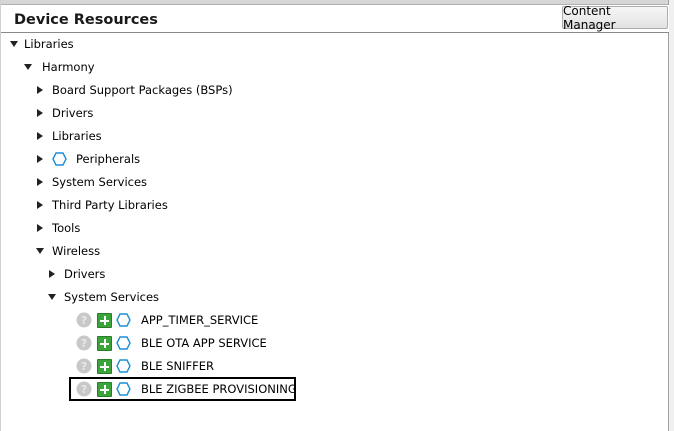  I want to click on component-item: ? BLE OTA APP SERVICE, so click(171, 343).